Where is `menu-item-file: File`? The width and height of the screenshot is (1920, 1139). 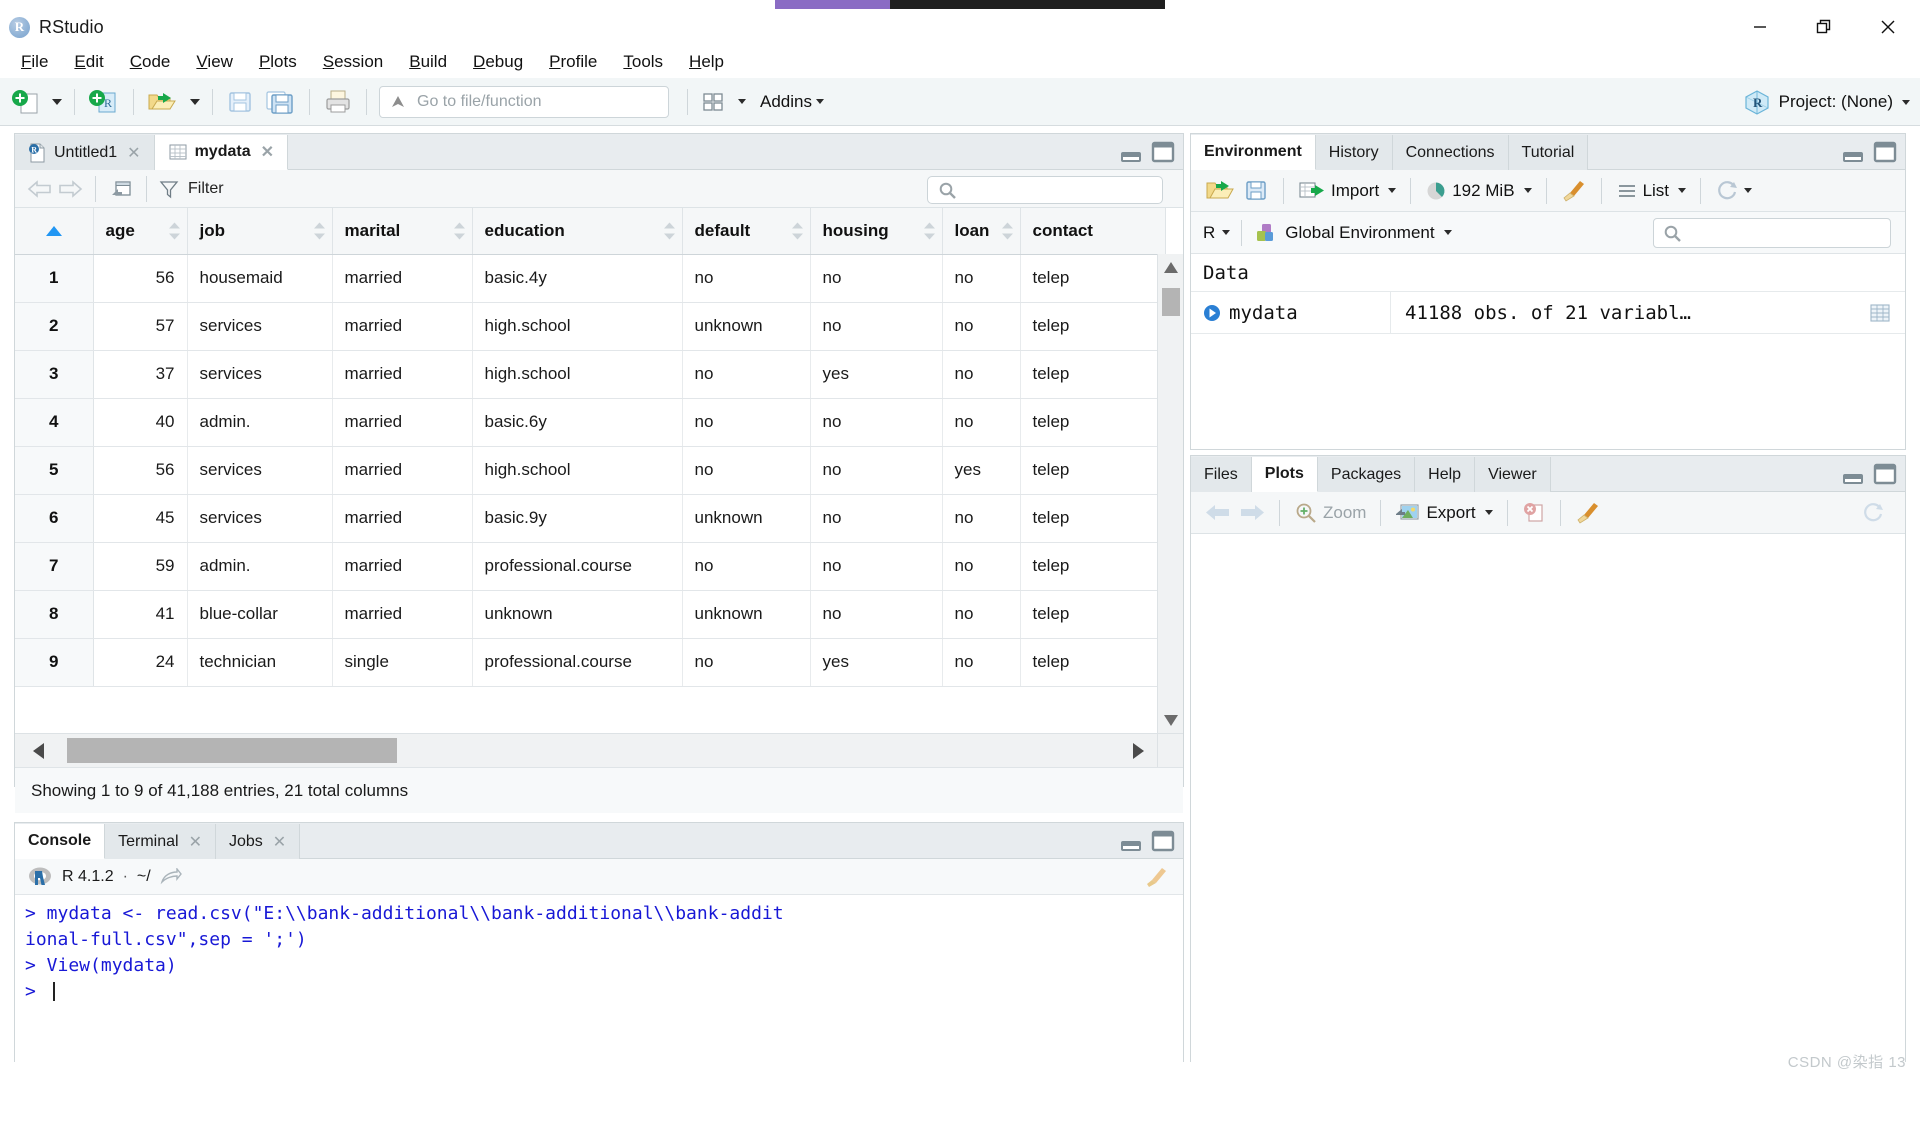
menu-item-file: File is located at coordinates (34, 62).